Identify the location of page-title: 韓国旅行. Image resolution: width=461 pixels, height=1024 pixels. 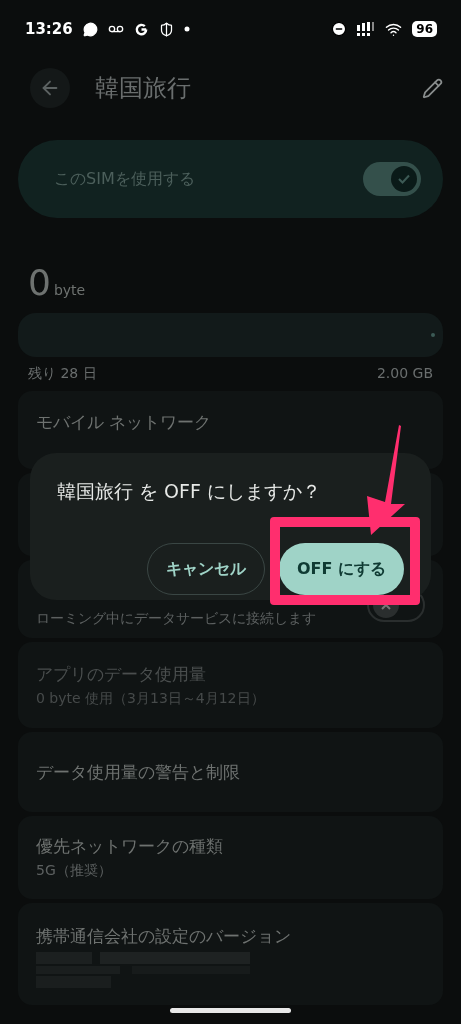
(143, 88).